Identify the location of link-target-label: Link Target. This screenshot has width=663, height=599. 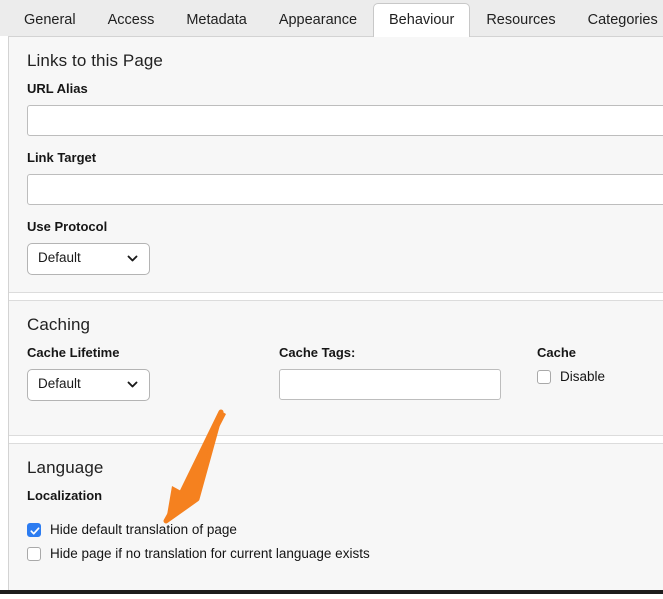
(62, 157).